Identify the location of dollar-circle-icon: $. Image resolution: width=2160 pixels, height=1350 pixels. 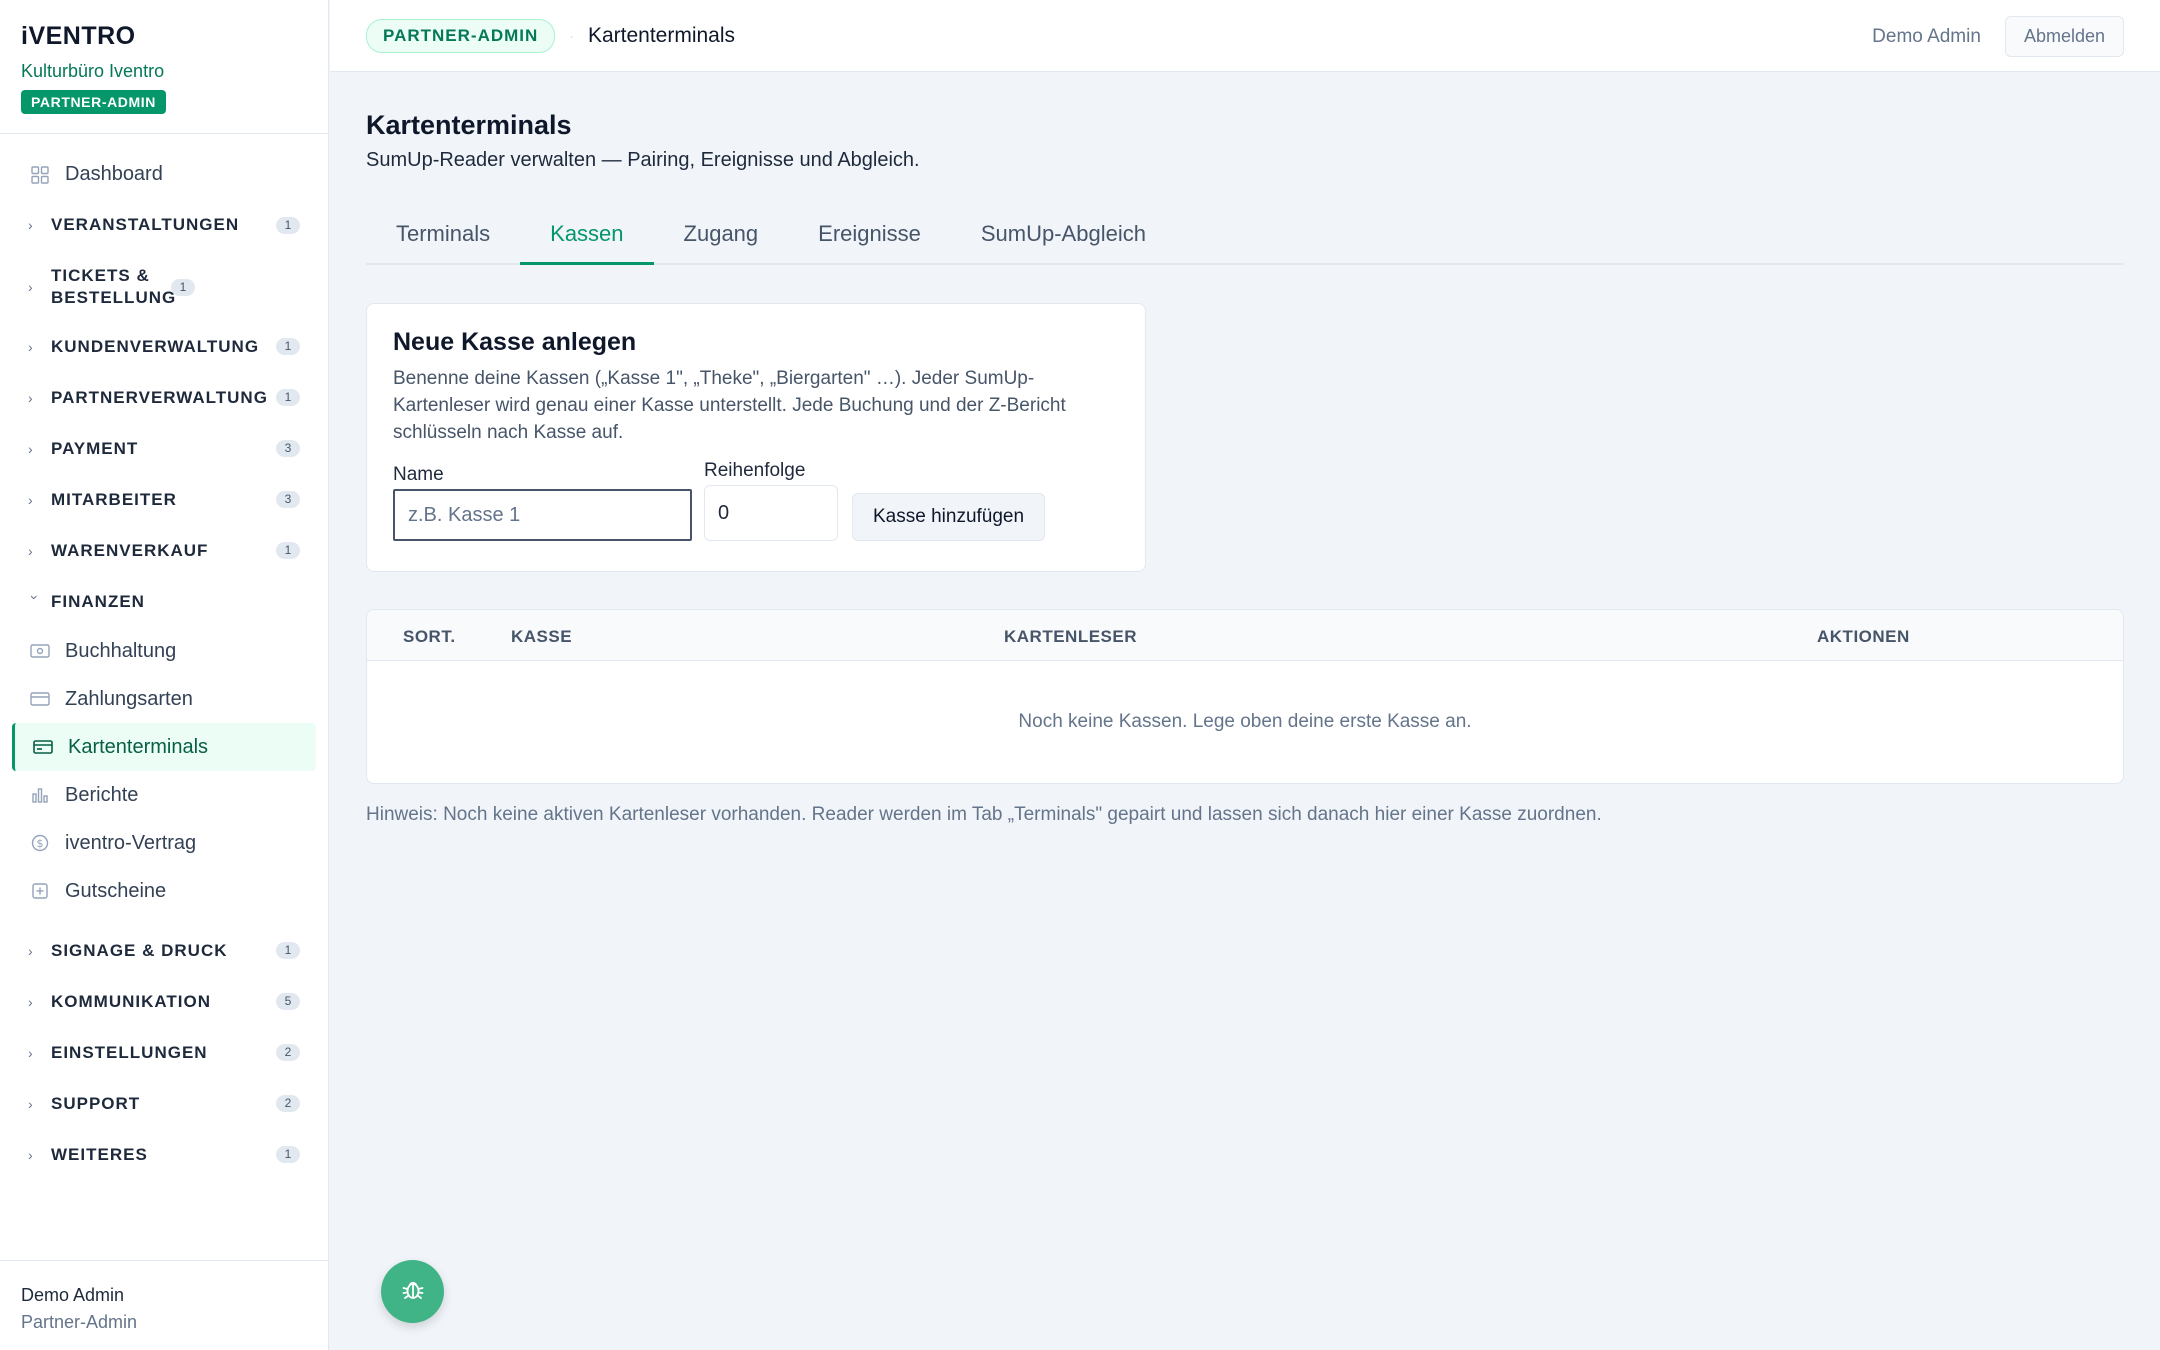
(40, 843).